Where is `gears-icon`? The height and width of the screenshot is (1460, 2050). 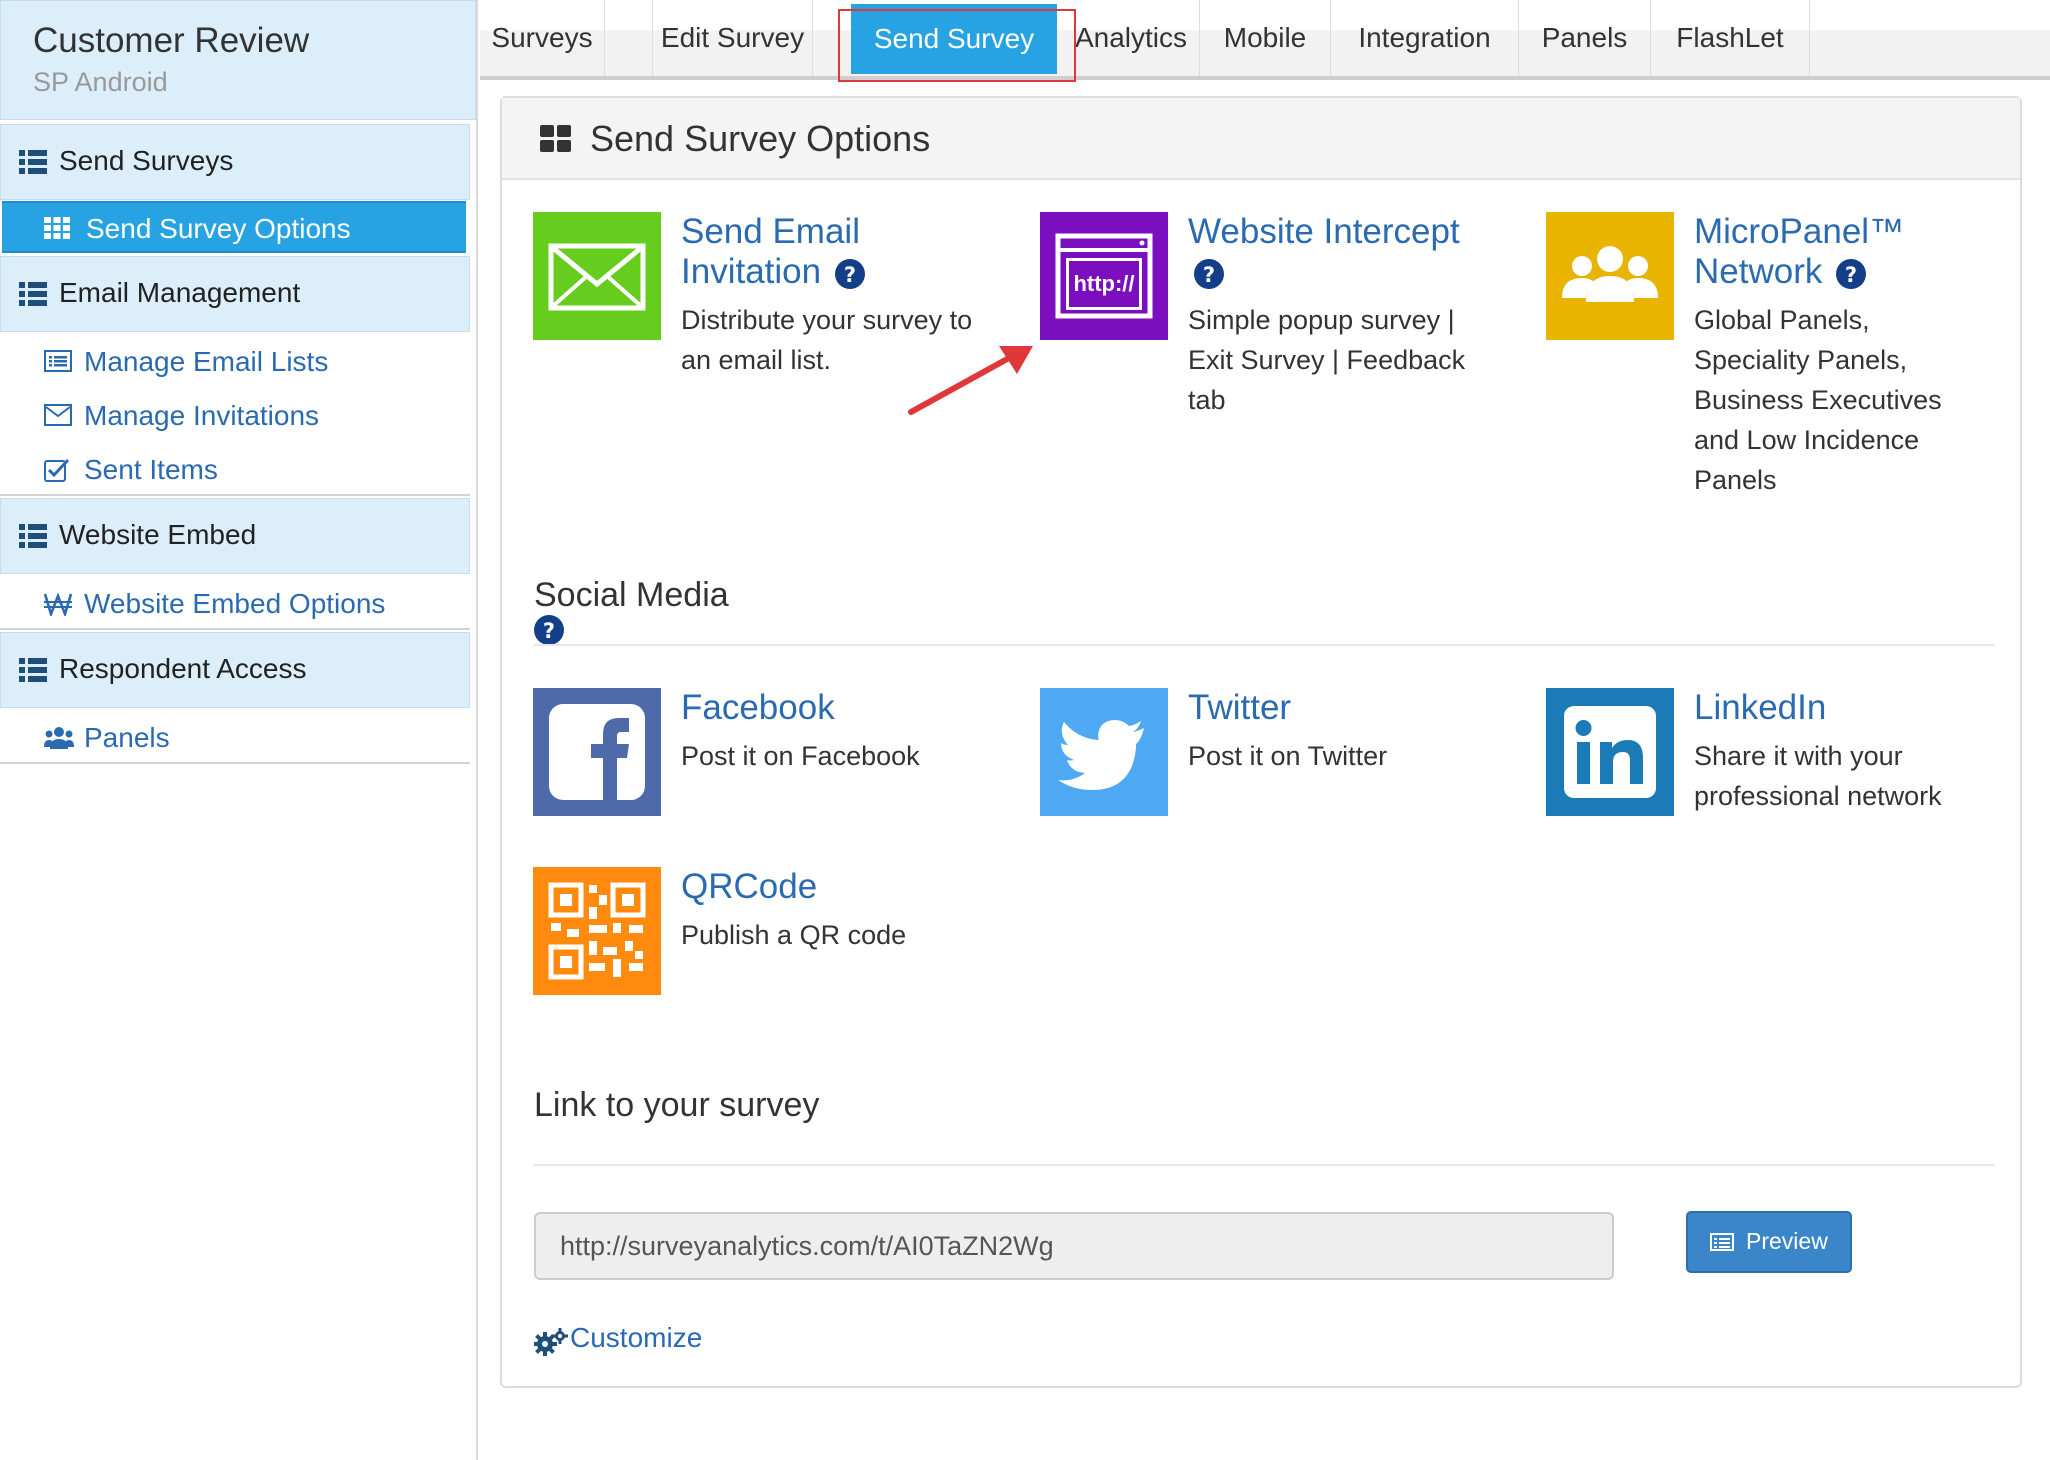 gears-icon is located at coordinates (551, 1342).